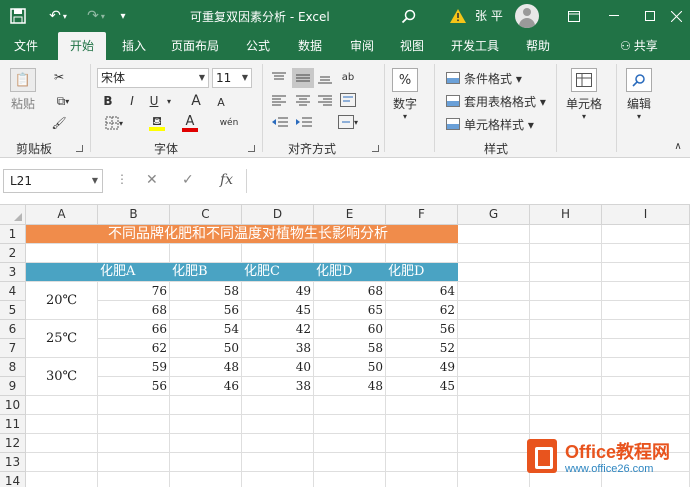 This screenshot has width=690, height=487. What do you see at coordinates (350, 215) in the screenshot?
I see `column-header: E` at bounding box center [350, 215].